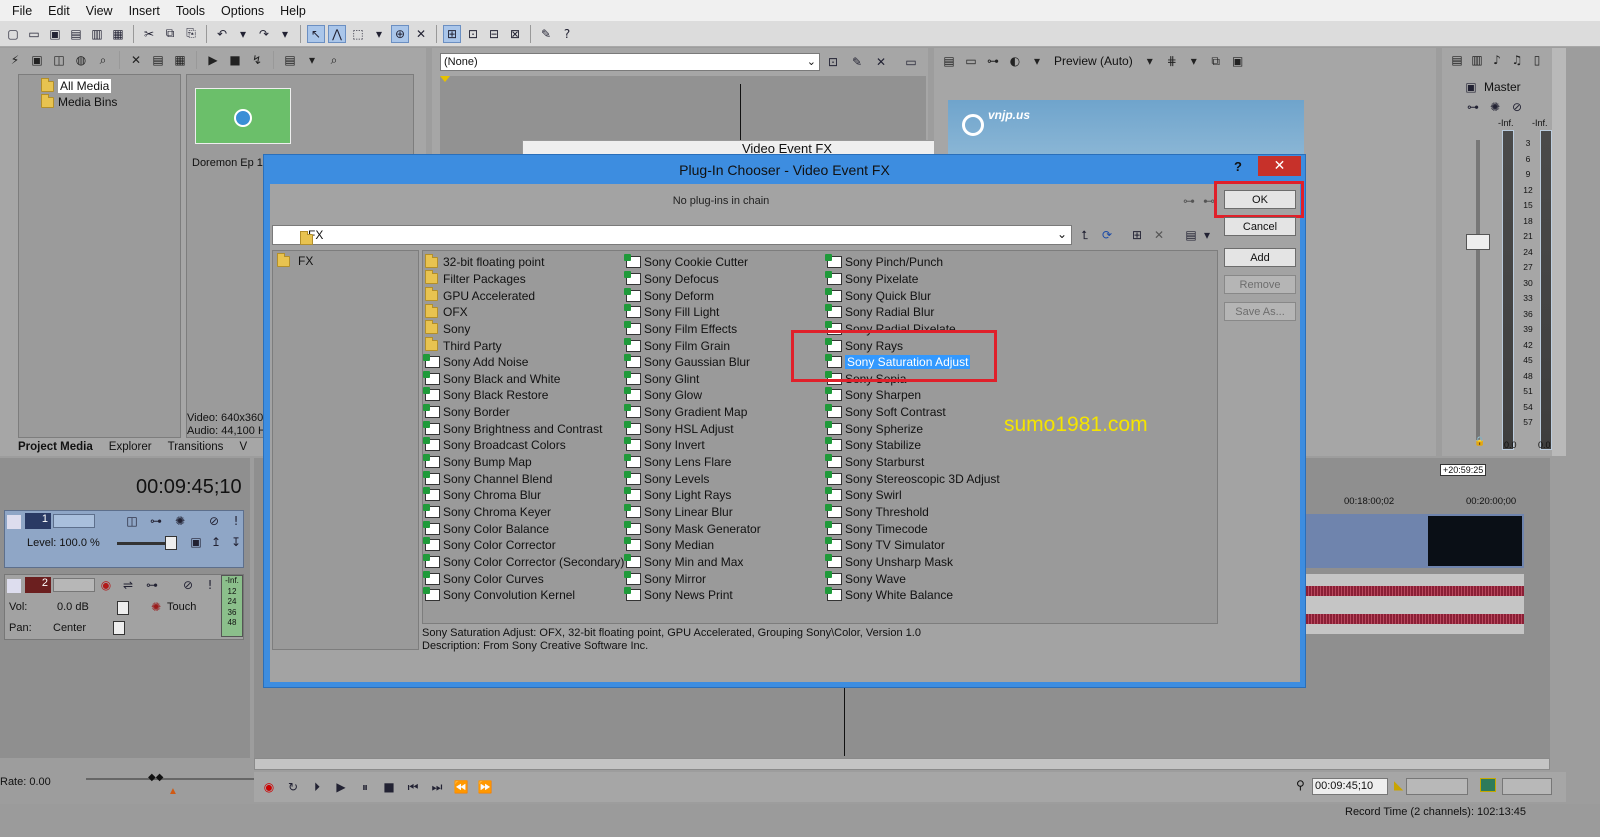 The image size is (1600, 837). I want to click on plugin-item: Sony Glow, so click(663, 395).